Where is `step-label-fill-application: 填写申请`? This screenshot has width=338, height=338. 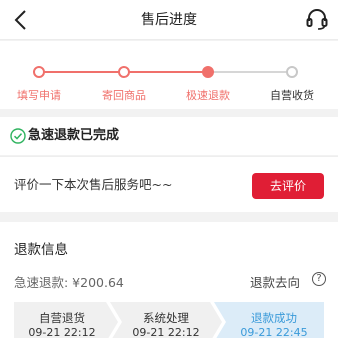 step-label-fill-application: 填写申请 is located at coordinates (39, 95).